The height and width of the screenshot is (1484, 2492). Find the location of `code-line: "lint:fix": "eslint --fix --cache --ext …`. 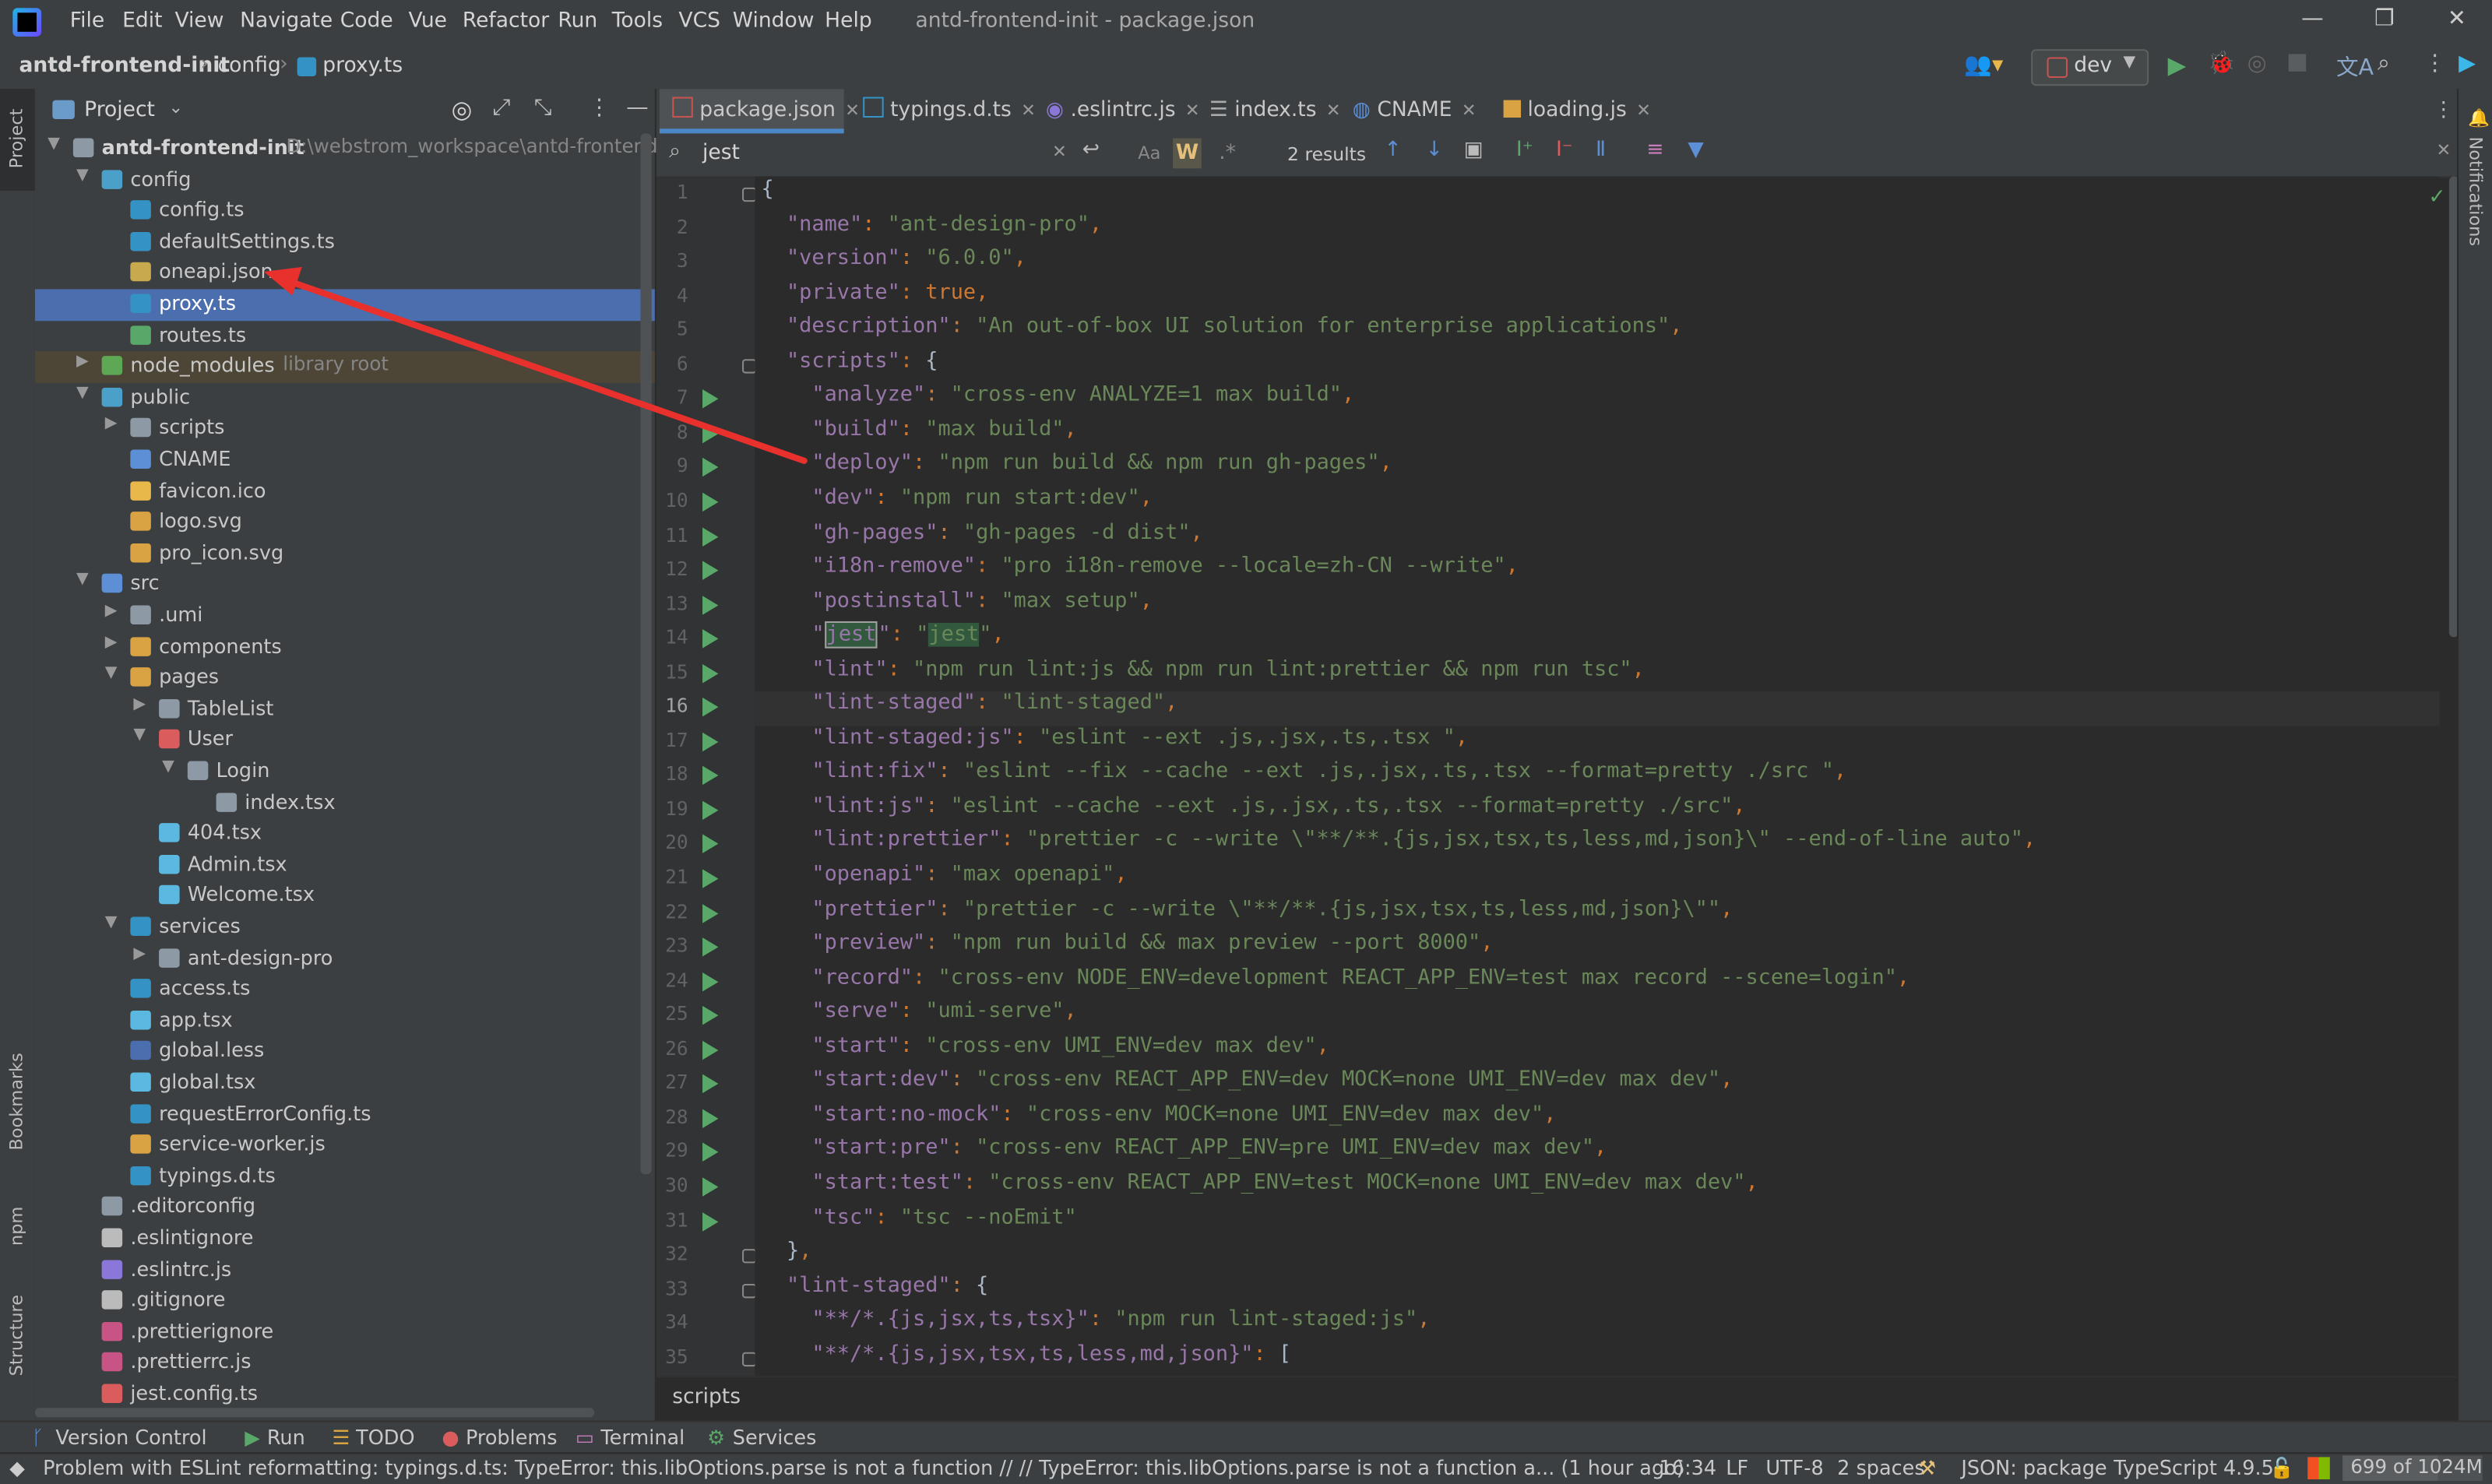

code-line: "lint:fix": "eslint --fix --cache --ext … is located at coordinates (1305, 777).